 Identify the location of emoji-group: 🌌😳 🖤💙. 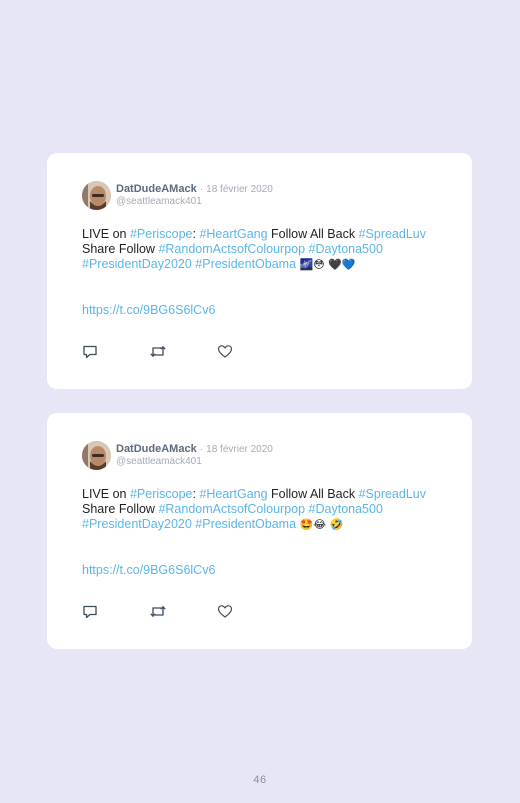
(326, 264).